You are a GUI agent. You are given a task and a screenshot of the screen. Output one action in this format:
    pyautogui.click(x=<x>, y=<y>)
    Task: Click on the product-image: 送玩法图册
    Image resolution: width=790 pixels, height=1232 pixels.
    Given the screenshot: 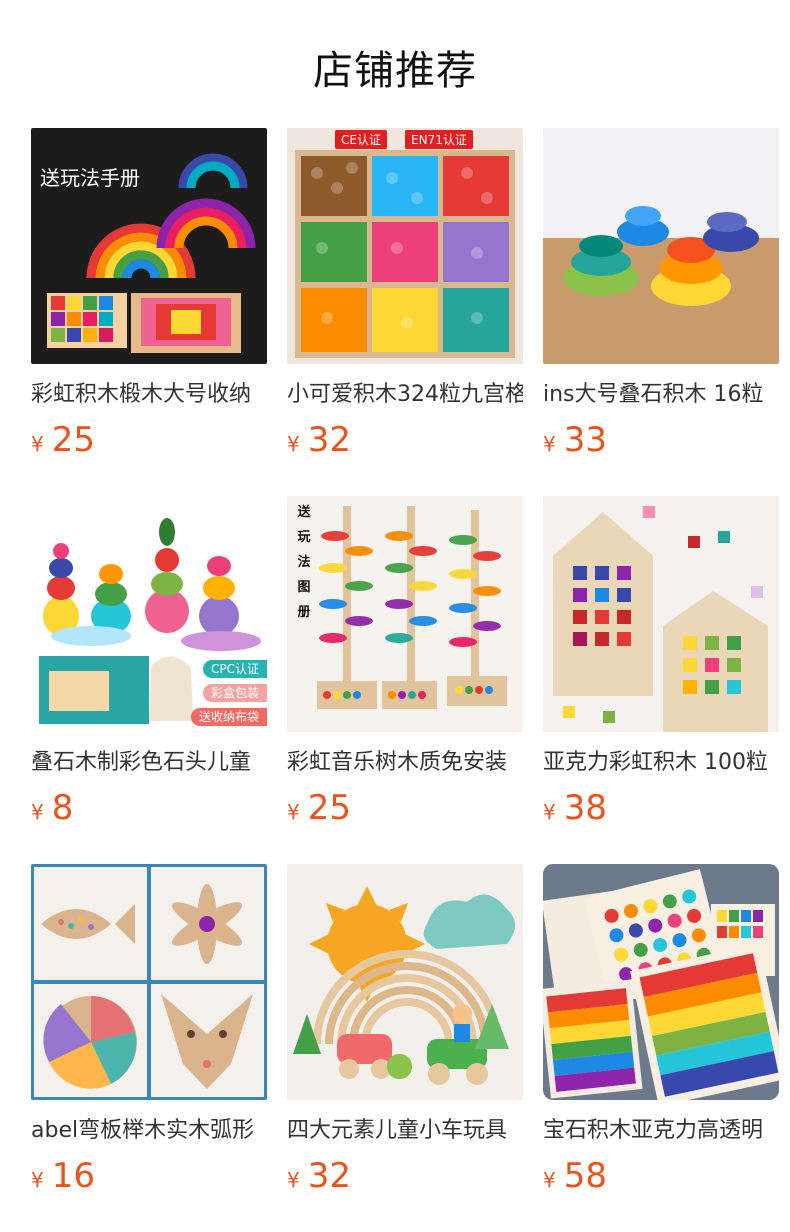 What is the action you would take?
    pyautogui.click(x=405, y=614)
    